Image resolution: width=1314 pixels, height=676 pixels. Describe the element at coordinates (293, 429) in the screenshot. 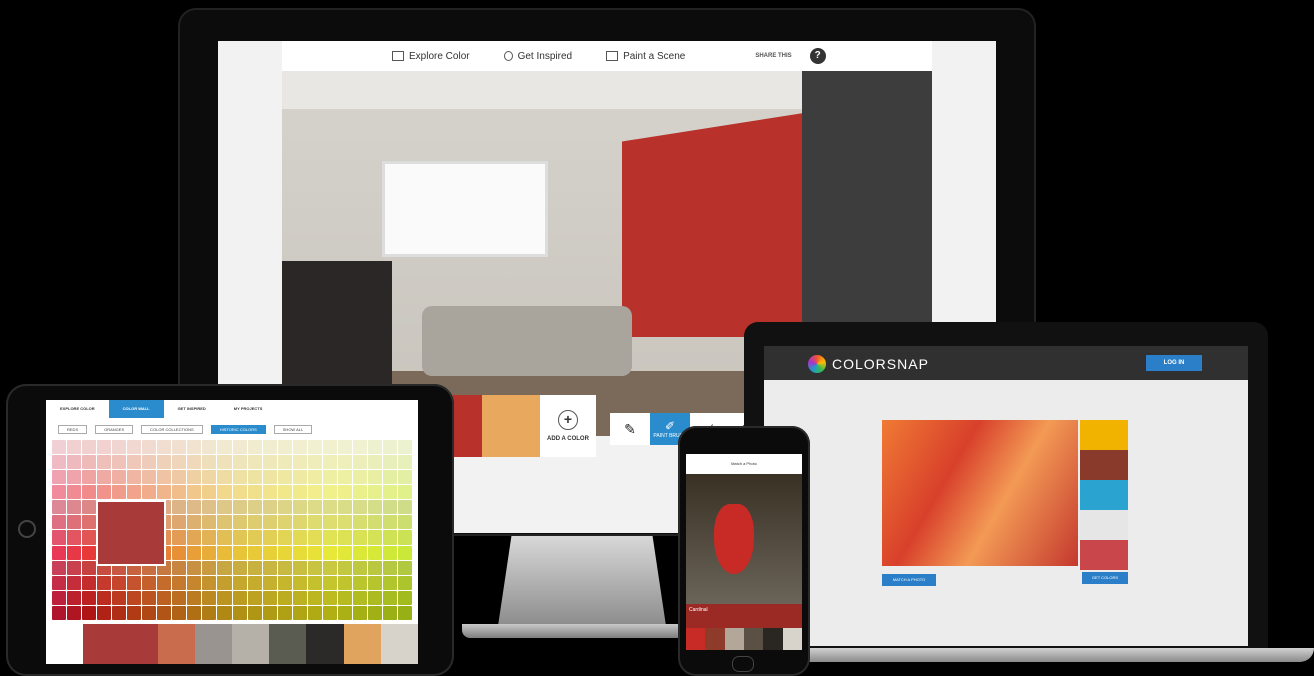

I see `filter-show-all: SHOW ALL` at that location.